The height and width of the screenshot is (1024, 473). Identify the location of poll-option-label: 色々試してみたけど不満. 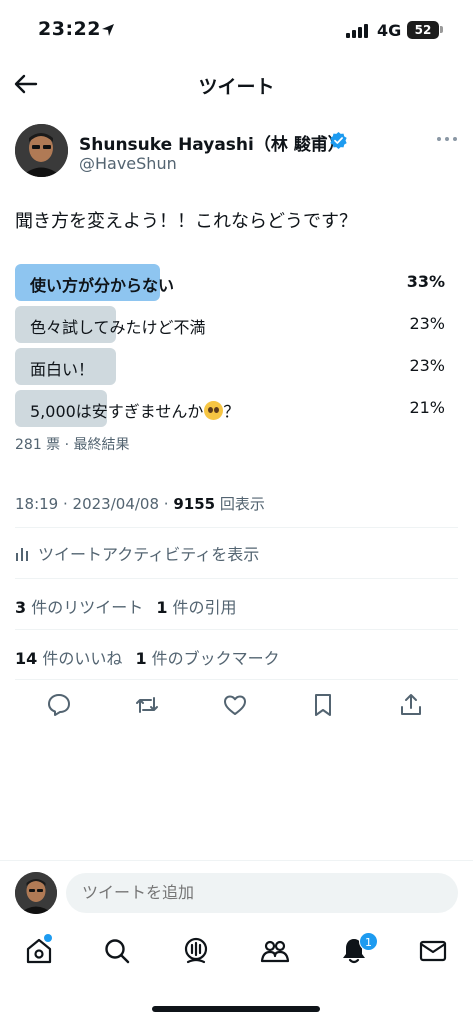
(118, 327).